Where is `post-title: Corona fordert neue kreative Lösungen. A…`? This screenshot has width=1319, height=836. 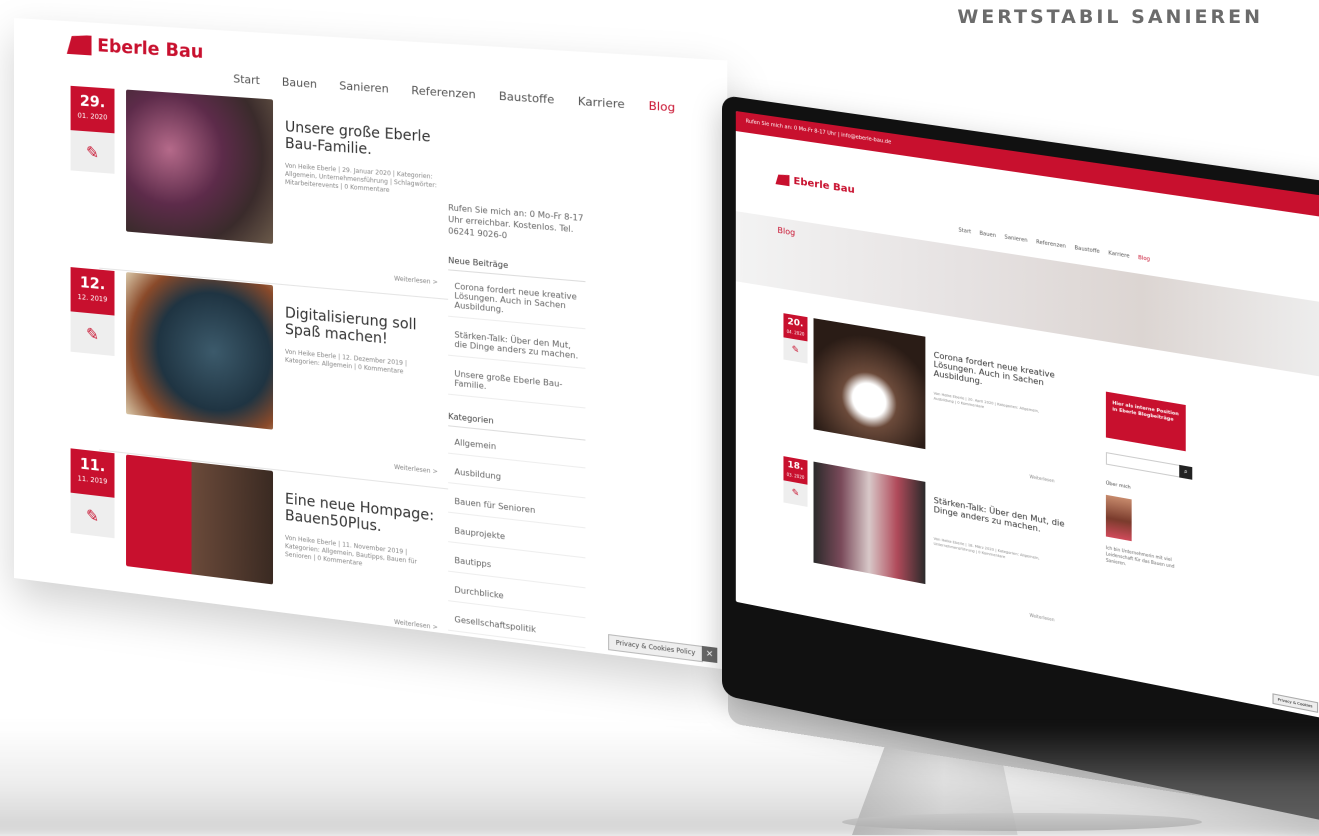 post-title: Corona fordert neue kreative Lösungen. A… is located at coordinates (1002, 375).